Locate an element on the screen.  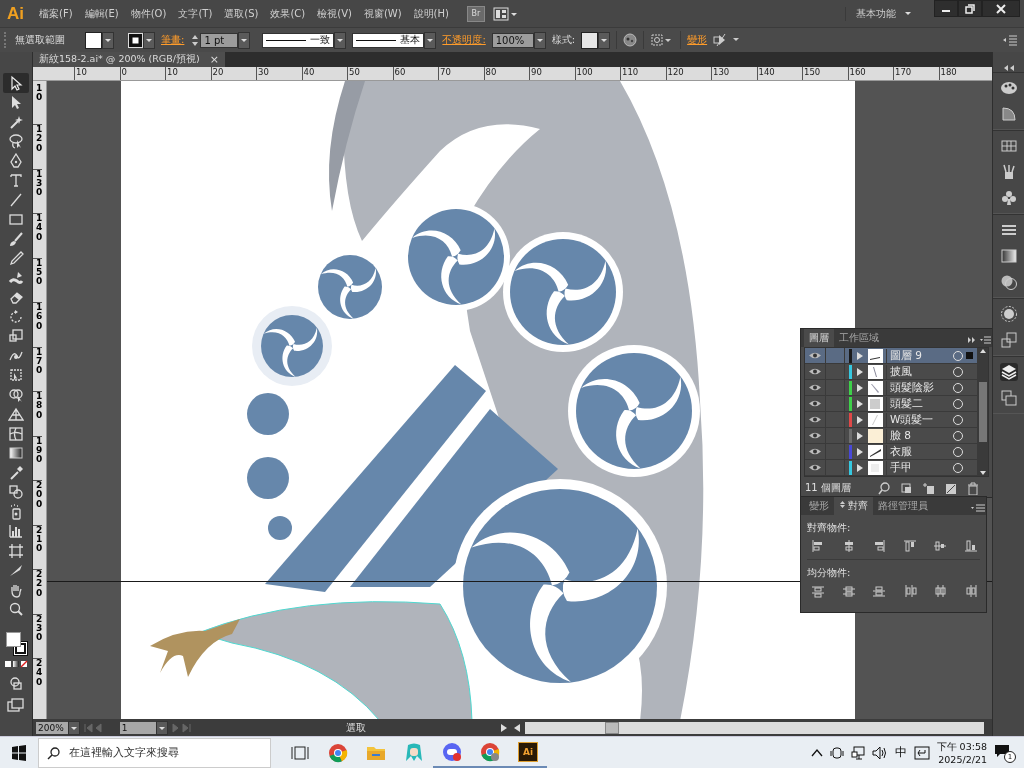
new-layer-icon is located at coordinates (950, 488).